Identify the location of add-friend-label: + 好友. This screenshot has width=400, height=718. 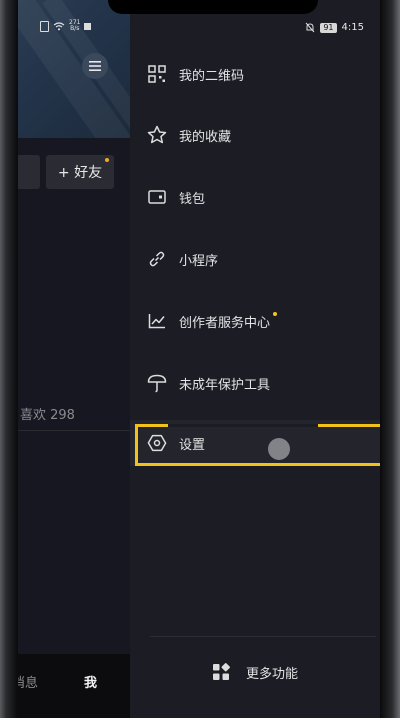
(80, 173).